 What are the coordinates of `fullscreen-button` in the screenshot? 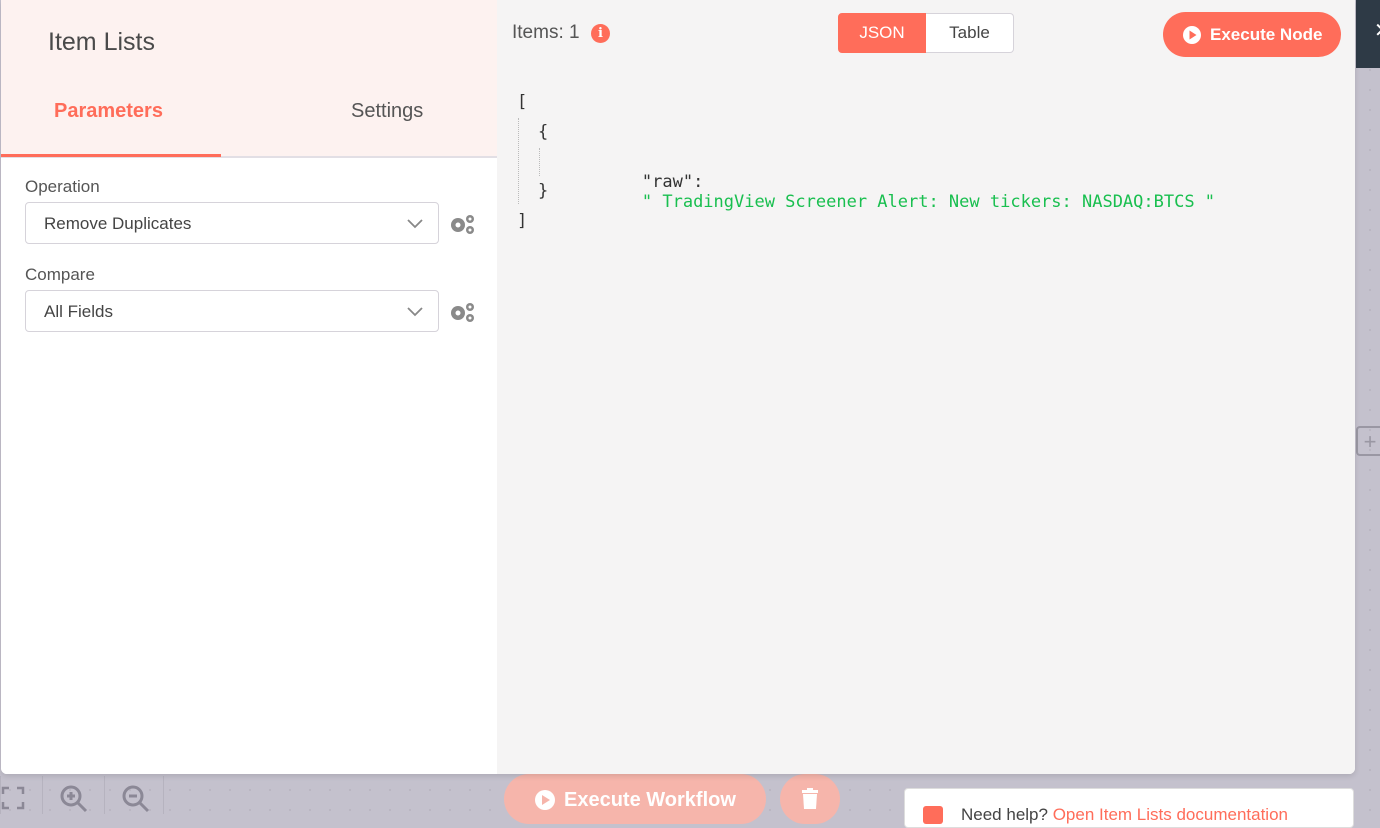 It's located at (21, 795).